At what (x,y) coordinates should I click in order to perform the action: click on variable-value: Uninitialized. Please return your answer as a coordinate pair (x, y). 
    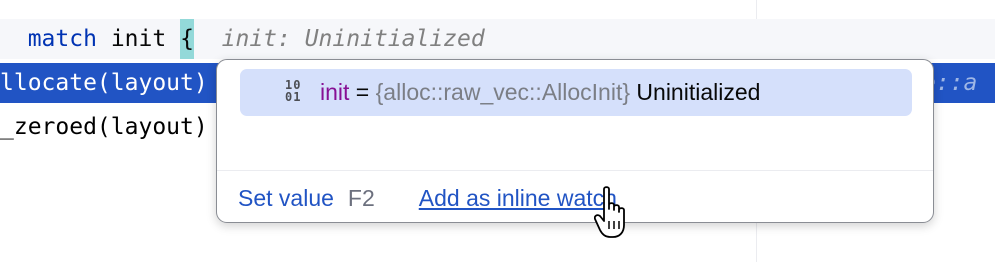
    Looking at the image, I should click on (698, 92).